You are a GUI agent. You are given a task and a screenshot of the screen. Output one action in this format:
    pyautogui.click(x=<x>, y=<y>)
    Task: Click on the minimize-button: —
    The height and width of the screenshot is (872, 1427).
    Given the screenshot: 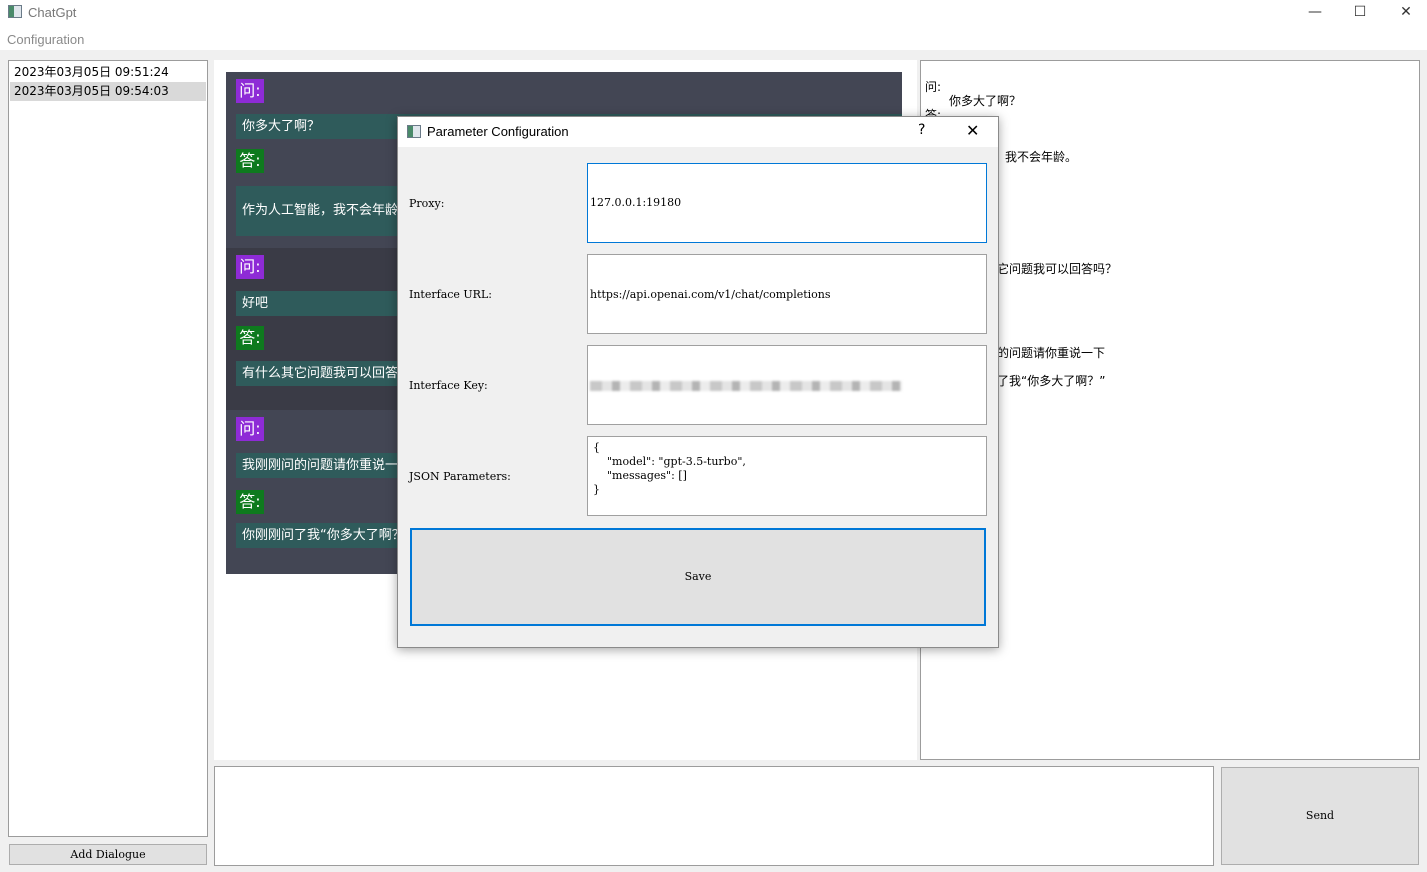 What is the action you would take?
    pyautogui.click(x=1315, y=13)
    